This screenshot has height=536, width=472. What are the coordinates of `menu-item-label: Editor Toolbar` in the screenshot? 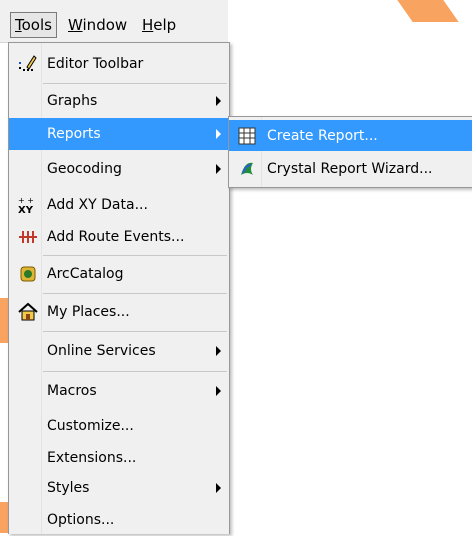 It's located at (95, 64).